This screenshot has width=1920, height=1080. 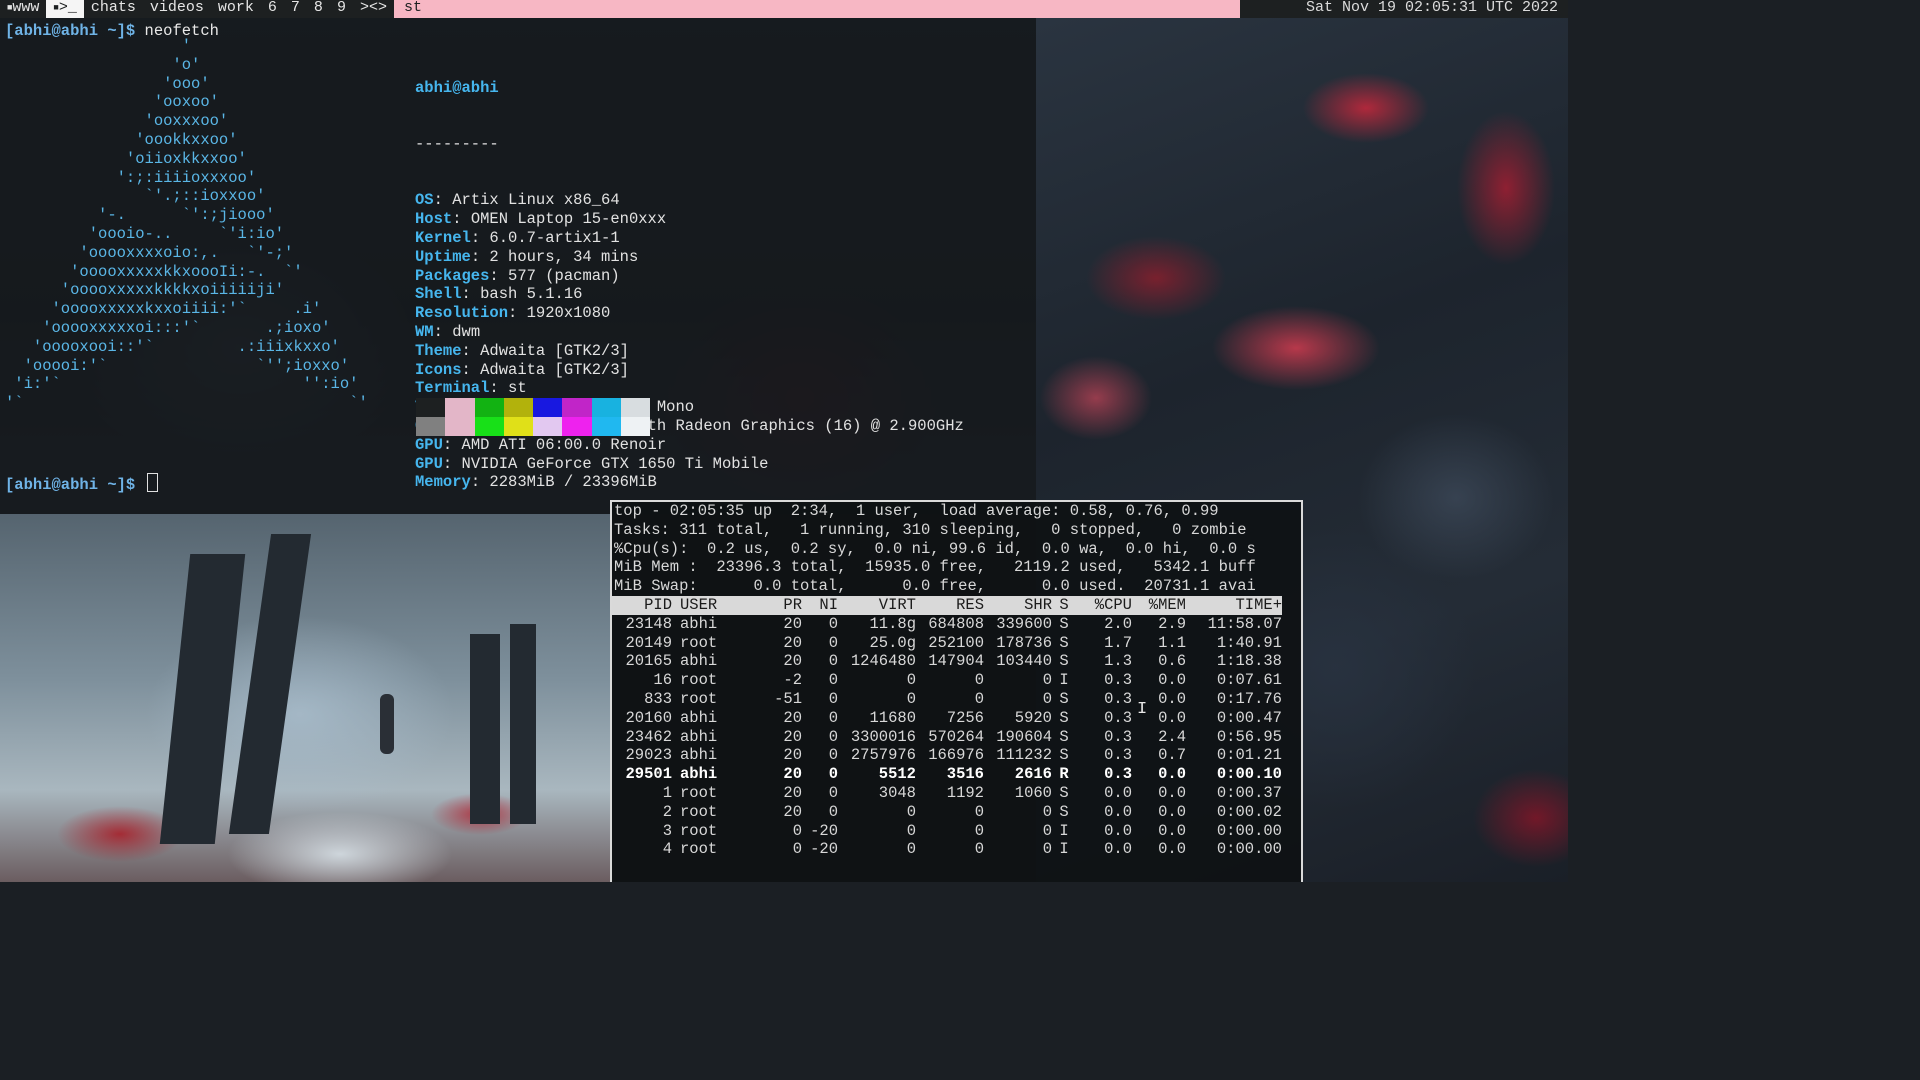 I want to click on process-cell: 0.7, so click(x=1172, y=755).